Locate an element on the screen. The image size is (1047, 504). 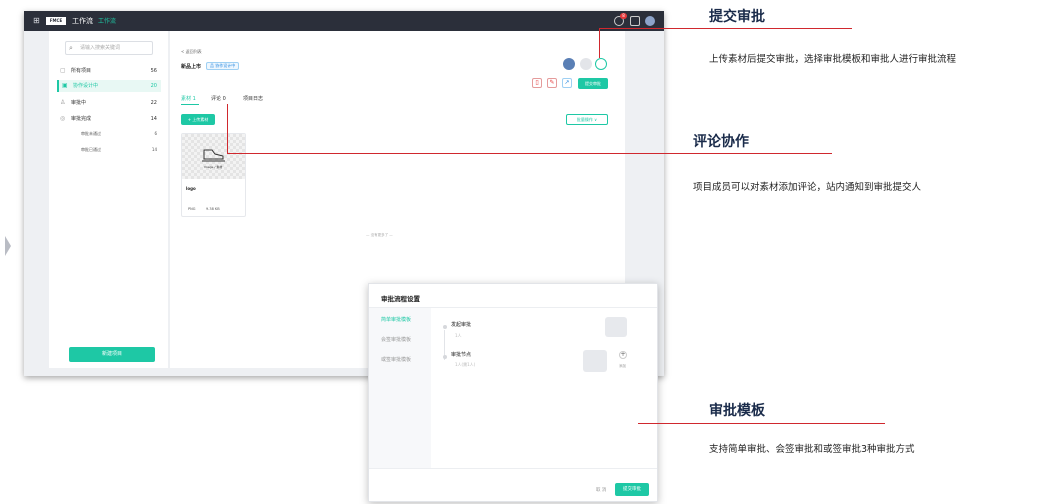
notification-badge: 8 is located at coordinates (623, 16).